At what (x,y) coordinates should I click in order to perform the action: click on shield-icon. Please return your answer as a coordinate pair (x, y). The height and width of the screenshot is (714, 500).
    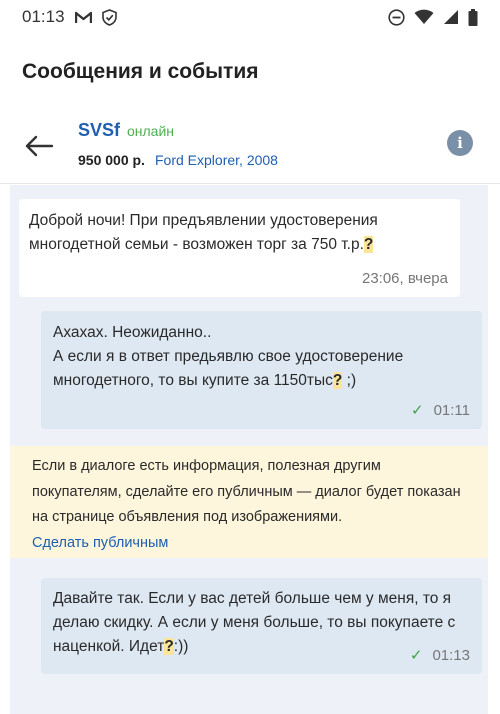
    Looking at the image, I should click on (109, 17).